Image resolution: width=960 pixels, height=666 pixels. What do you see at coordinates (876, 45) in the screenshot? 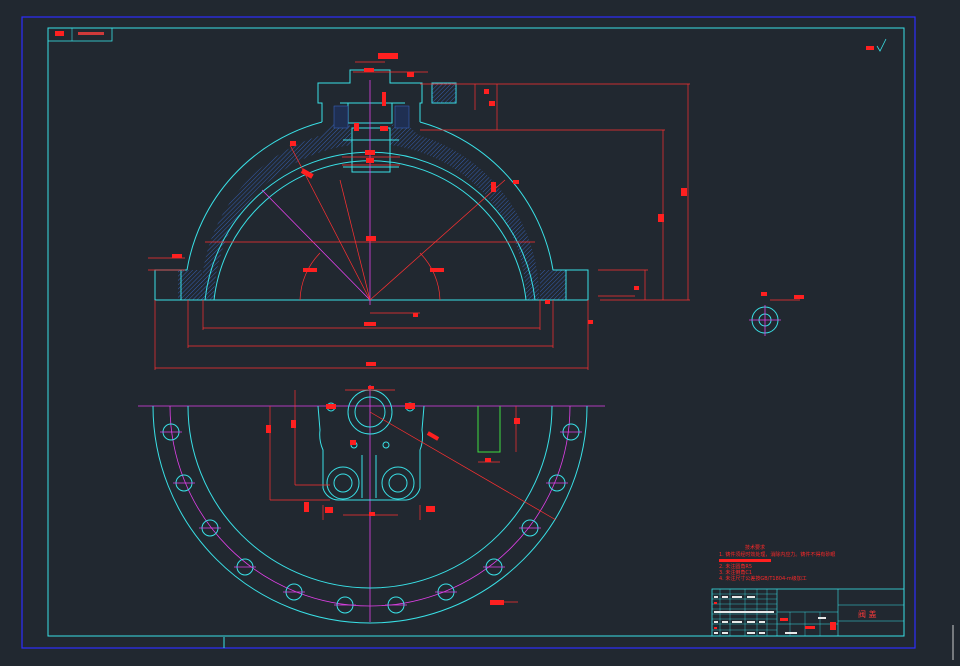
I see `roughness-symbol` at bounding box center [876, 45].